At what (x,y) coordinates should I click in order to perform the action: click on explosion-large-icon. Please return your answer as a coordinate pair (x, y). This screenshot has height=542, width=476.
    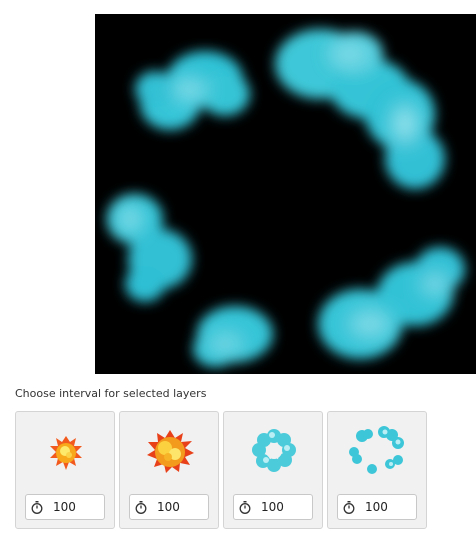
    Looking at the image, I should click on (170, 452).